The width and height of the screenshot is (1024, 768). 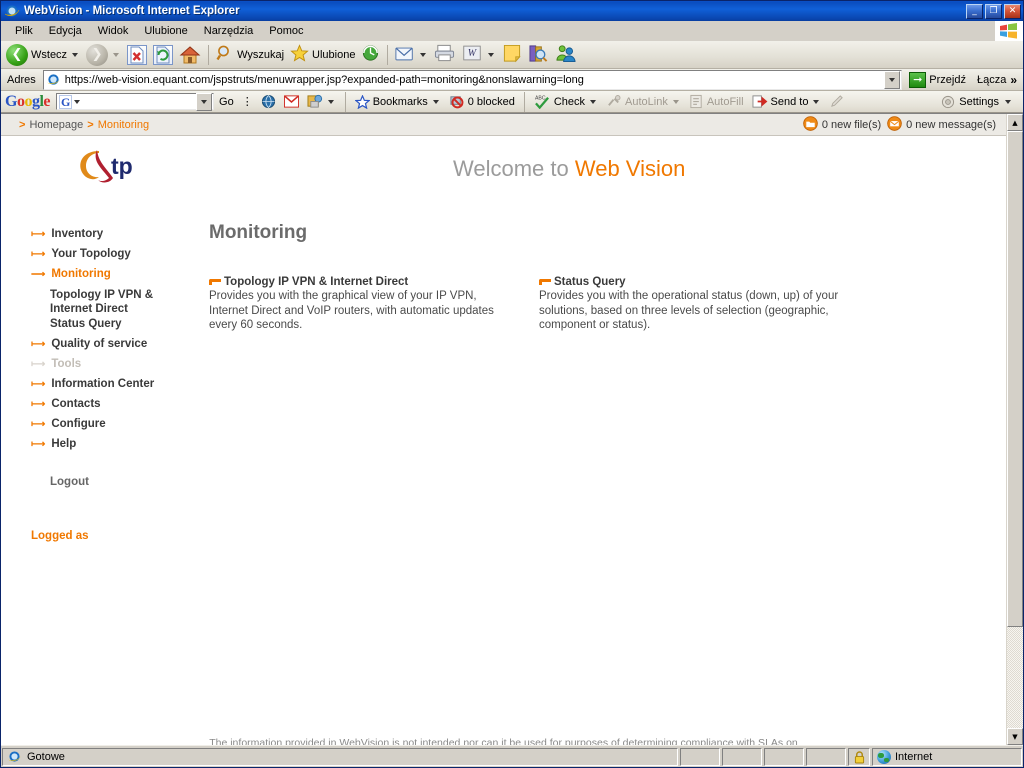 I want to click on history-button, so click(x=370, y=55).